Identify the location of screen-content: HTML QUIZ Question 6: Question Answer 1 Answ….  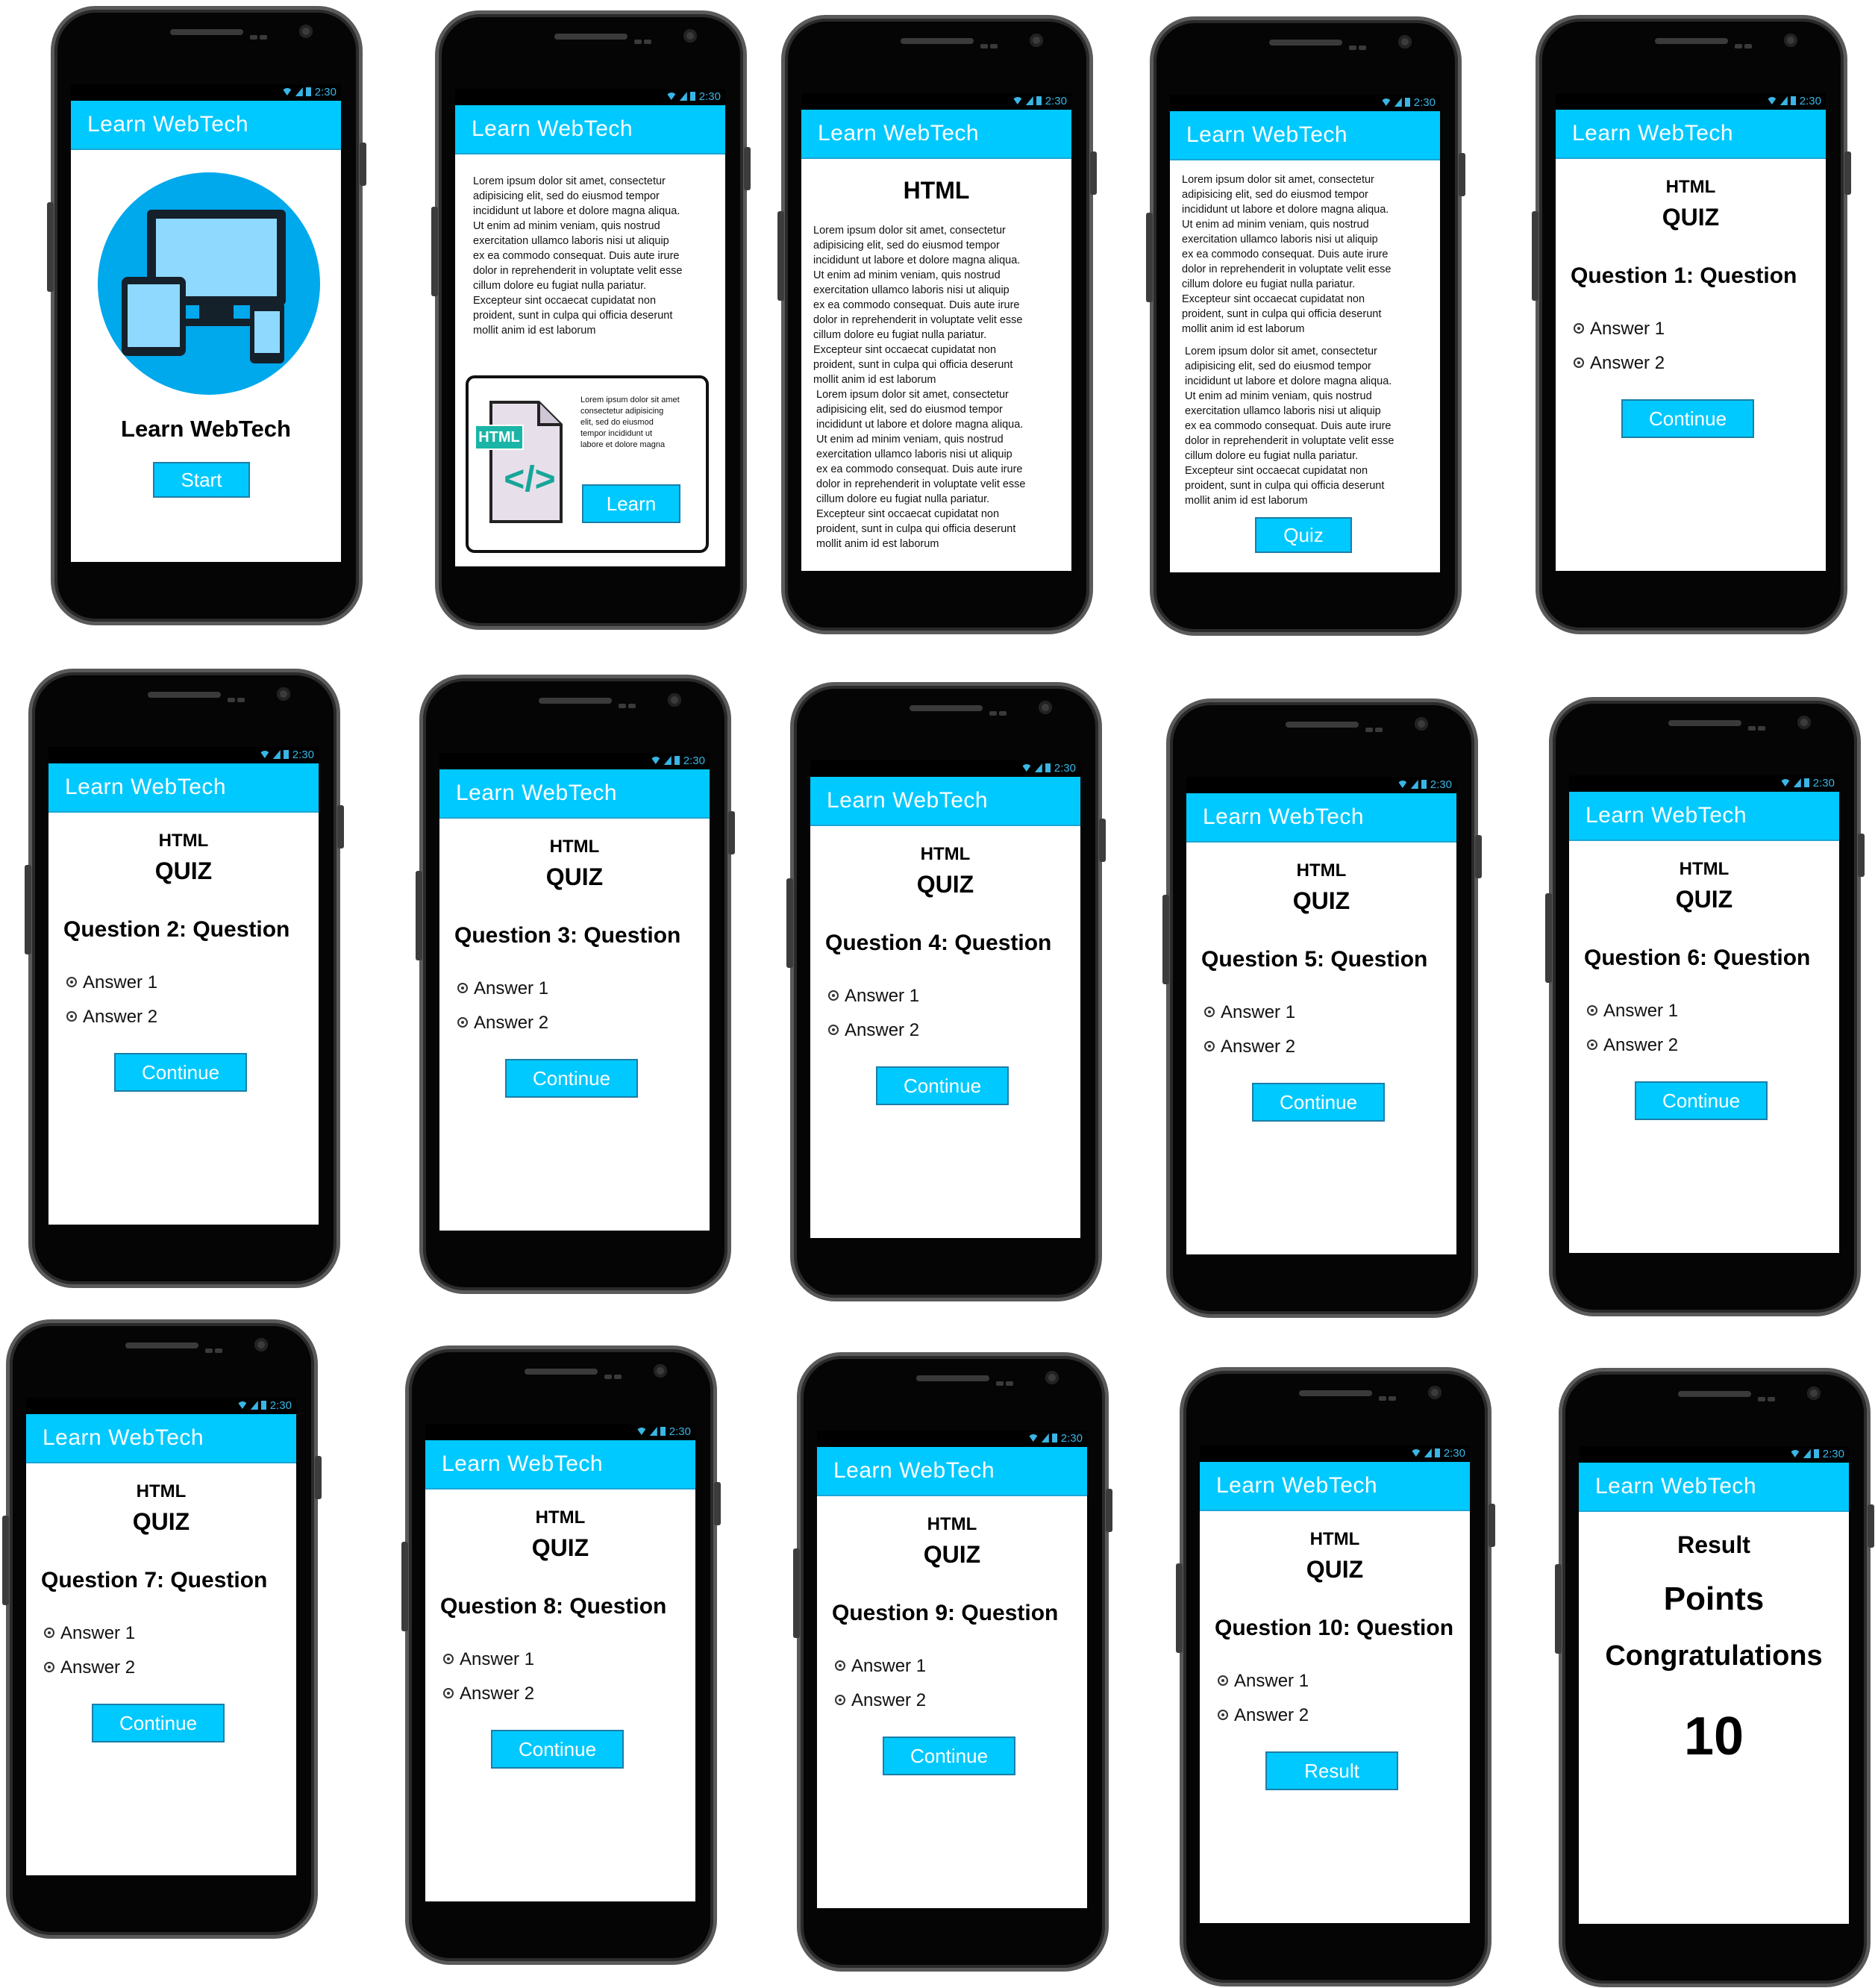
(1704, 1047).